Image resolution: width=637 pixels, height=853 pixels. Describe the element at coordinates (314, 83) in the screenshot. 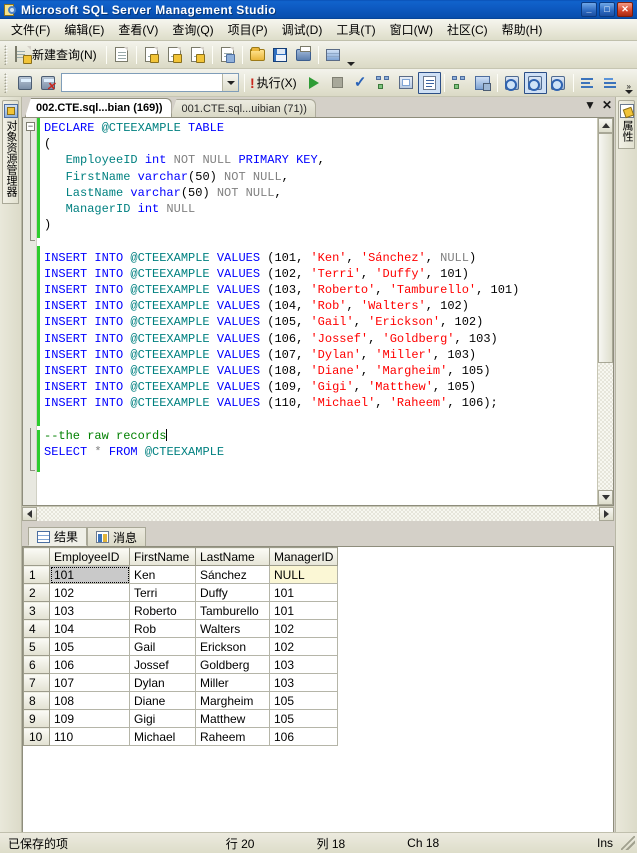

I see `debug-button` at that location.